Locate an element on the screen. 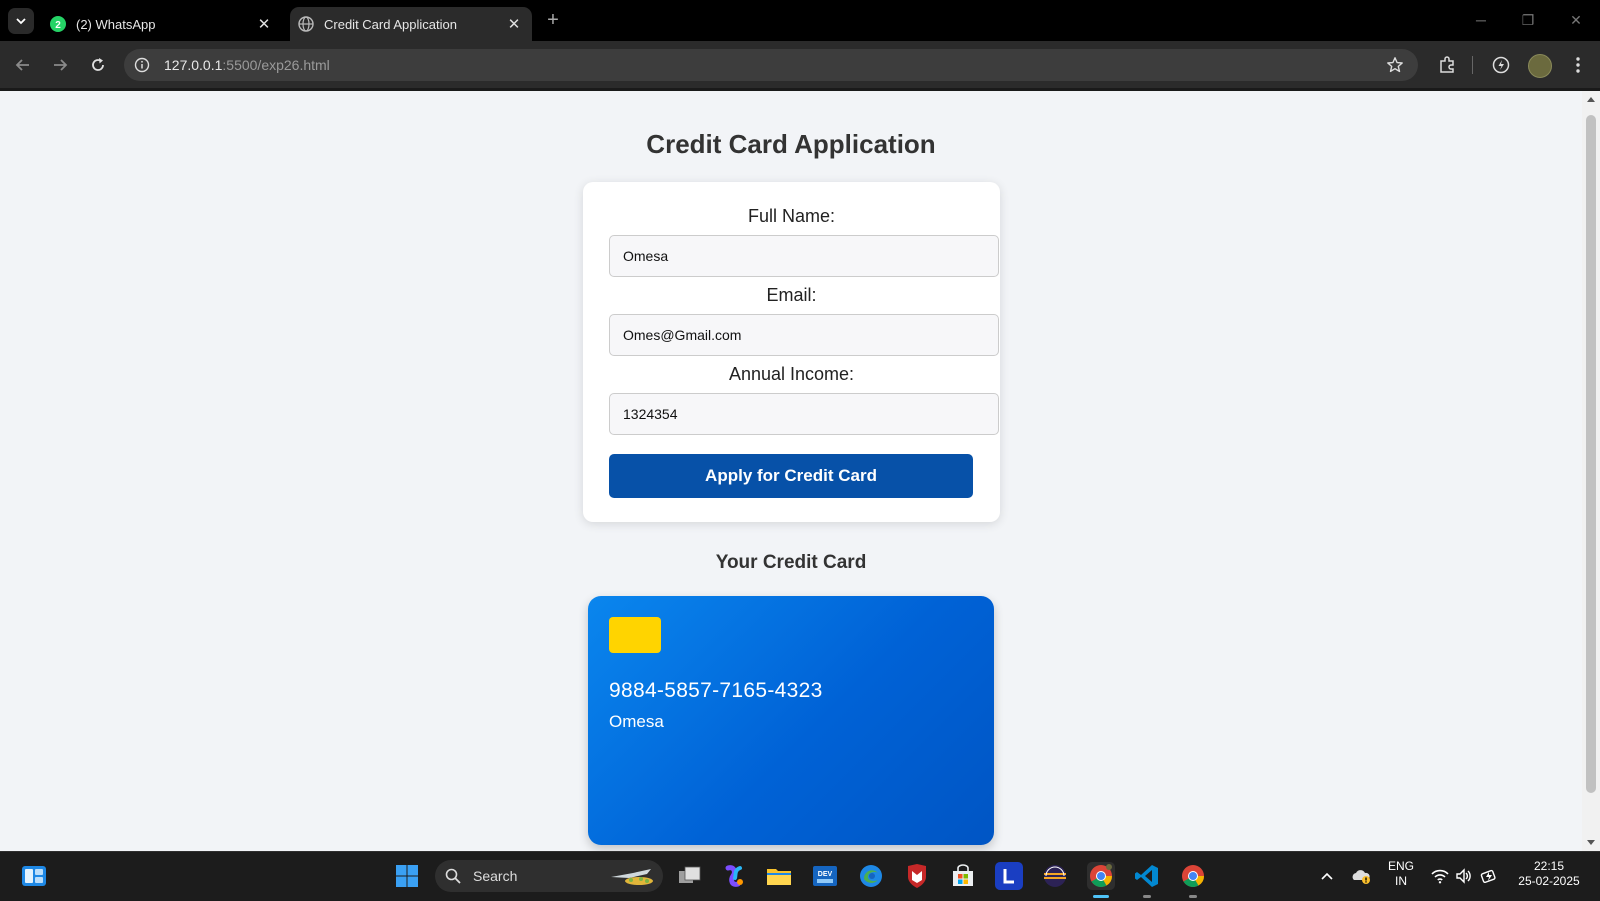  tab-whatsapp: 2 (2) WhatsApp ✕ is located at coordinates (162, 24).